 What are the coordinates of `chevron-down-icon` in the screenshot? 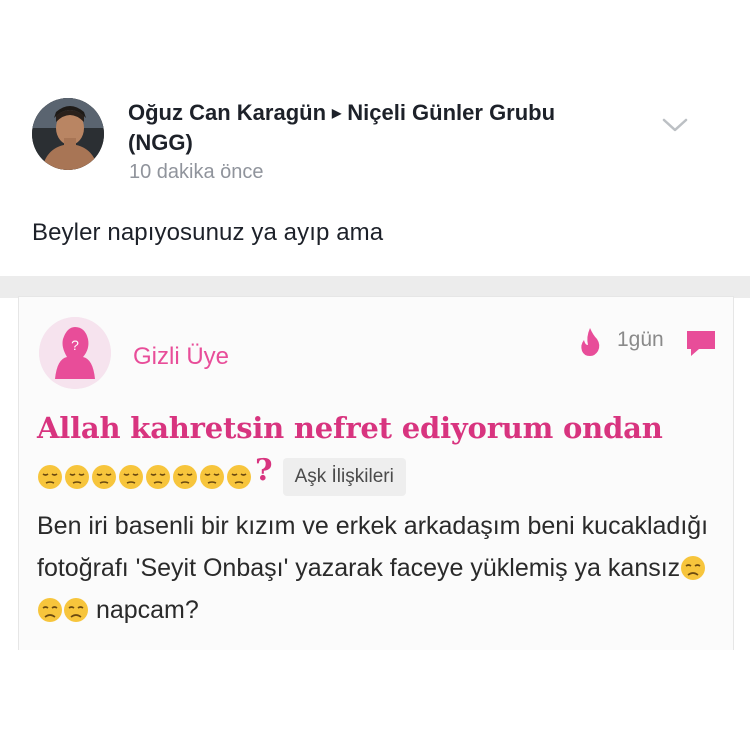 It's located at (675, 125).